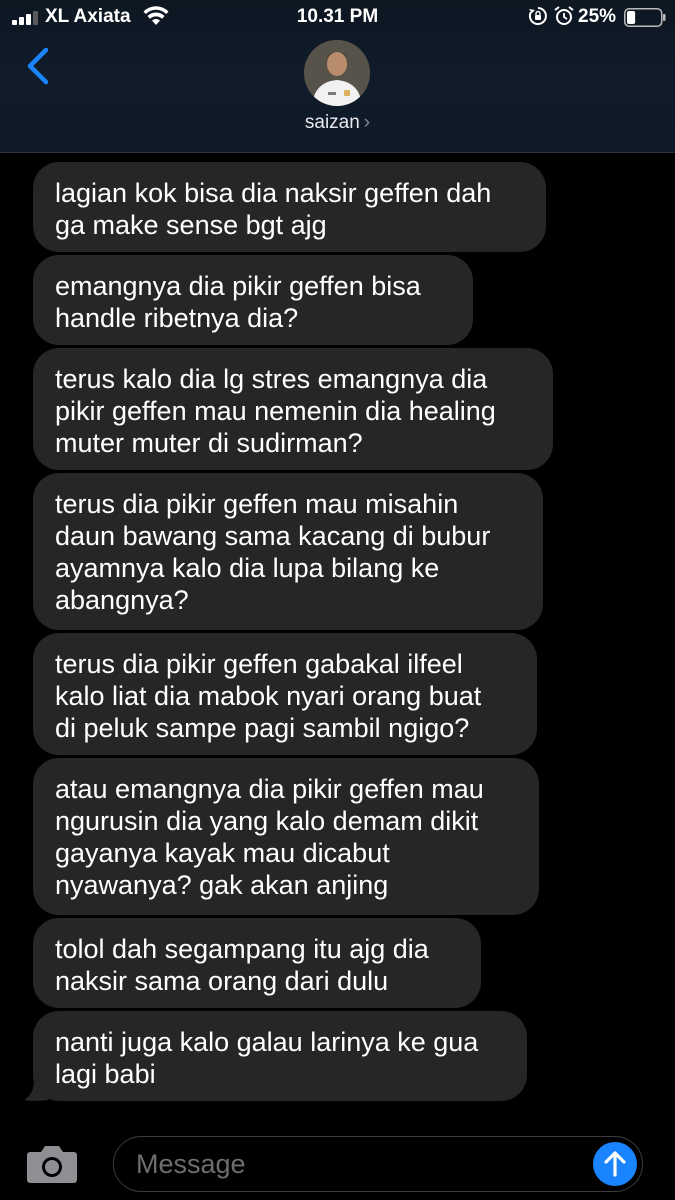  What do you see at coordinates (597, 16) in the screenshot?
I see `battery-percentage: 25%` at bounding box center [597, 16].